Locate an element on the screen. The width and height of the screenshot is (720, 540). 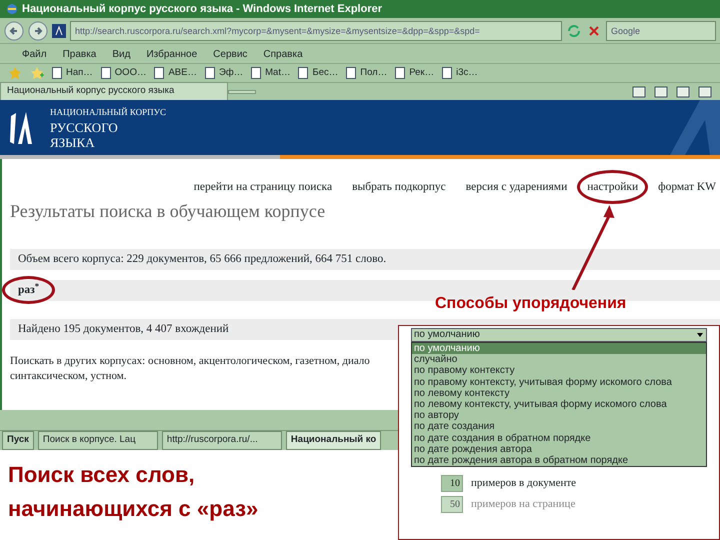
corpus-link: диало is located at coordinates (356, 361).